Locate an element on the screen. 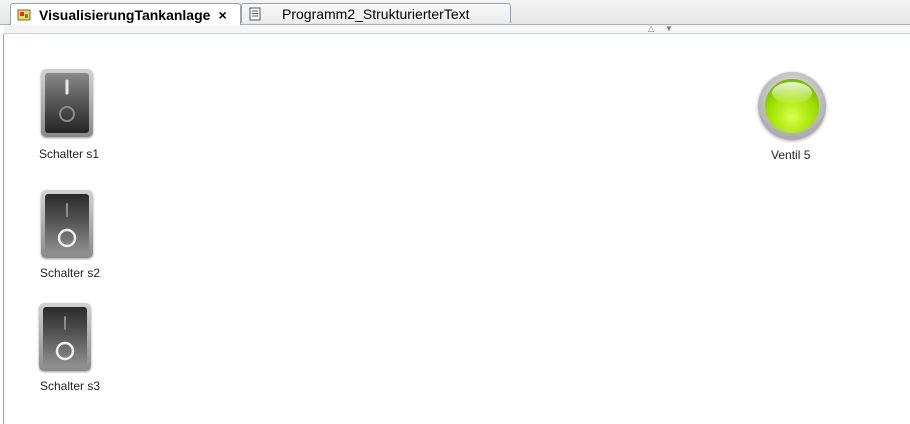 The width and height of the screenshot is (910, 424). close-icon: × is located at coordinates (222, 15).